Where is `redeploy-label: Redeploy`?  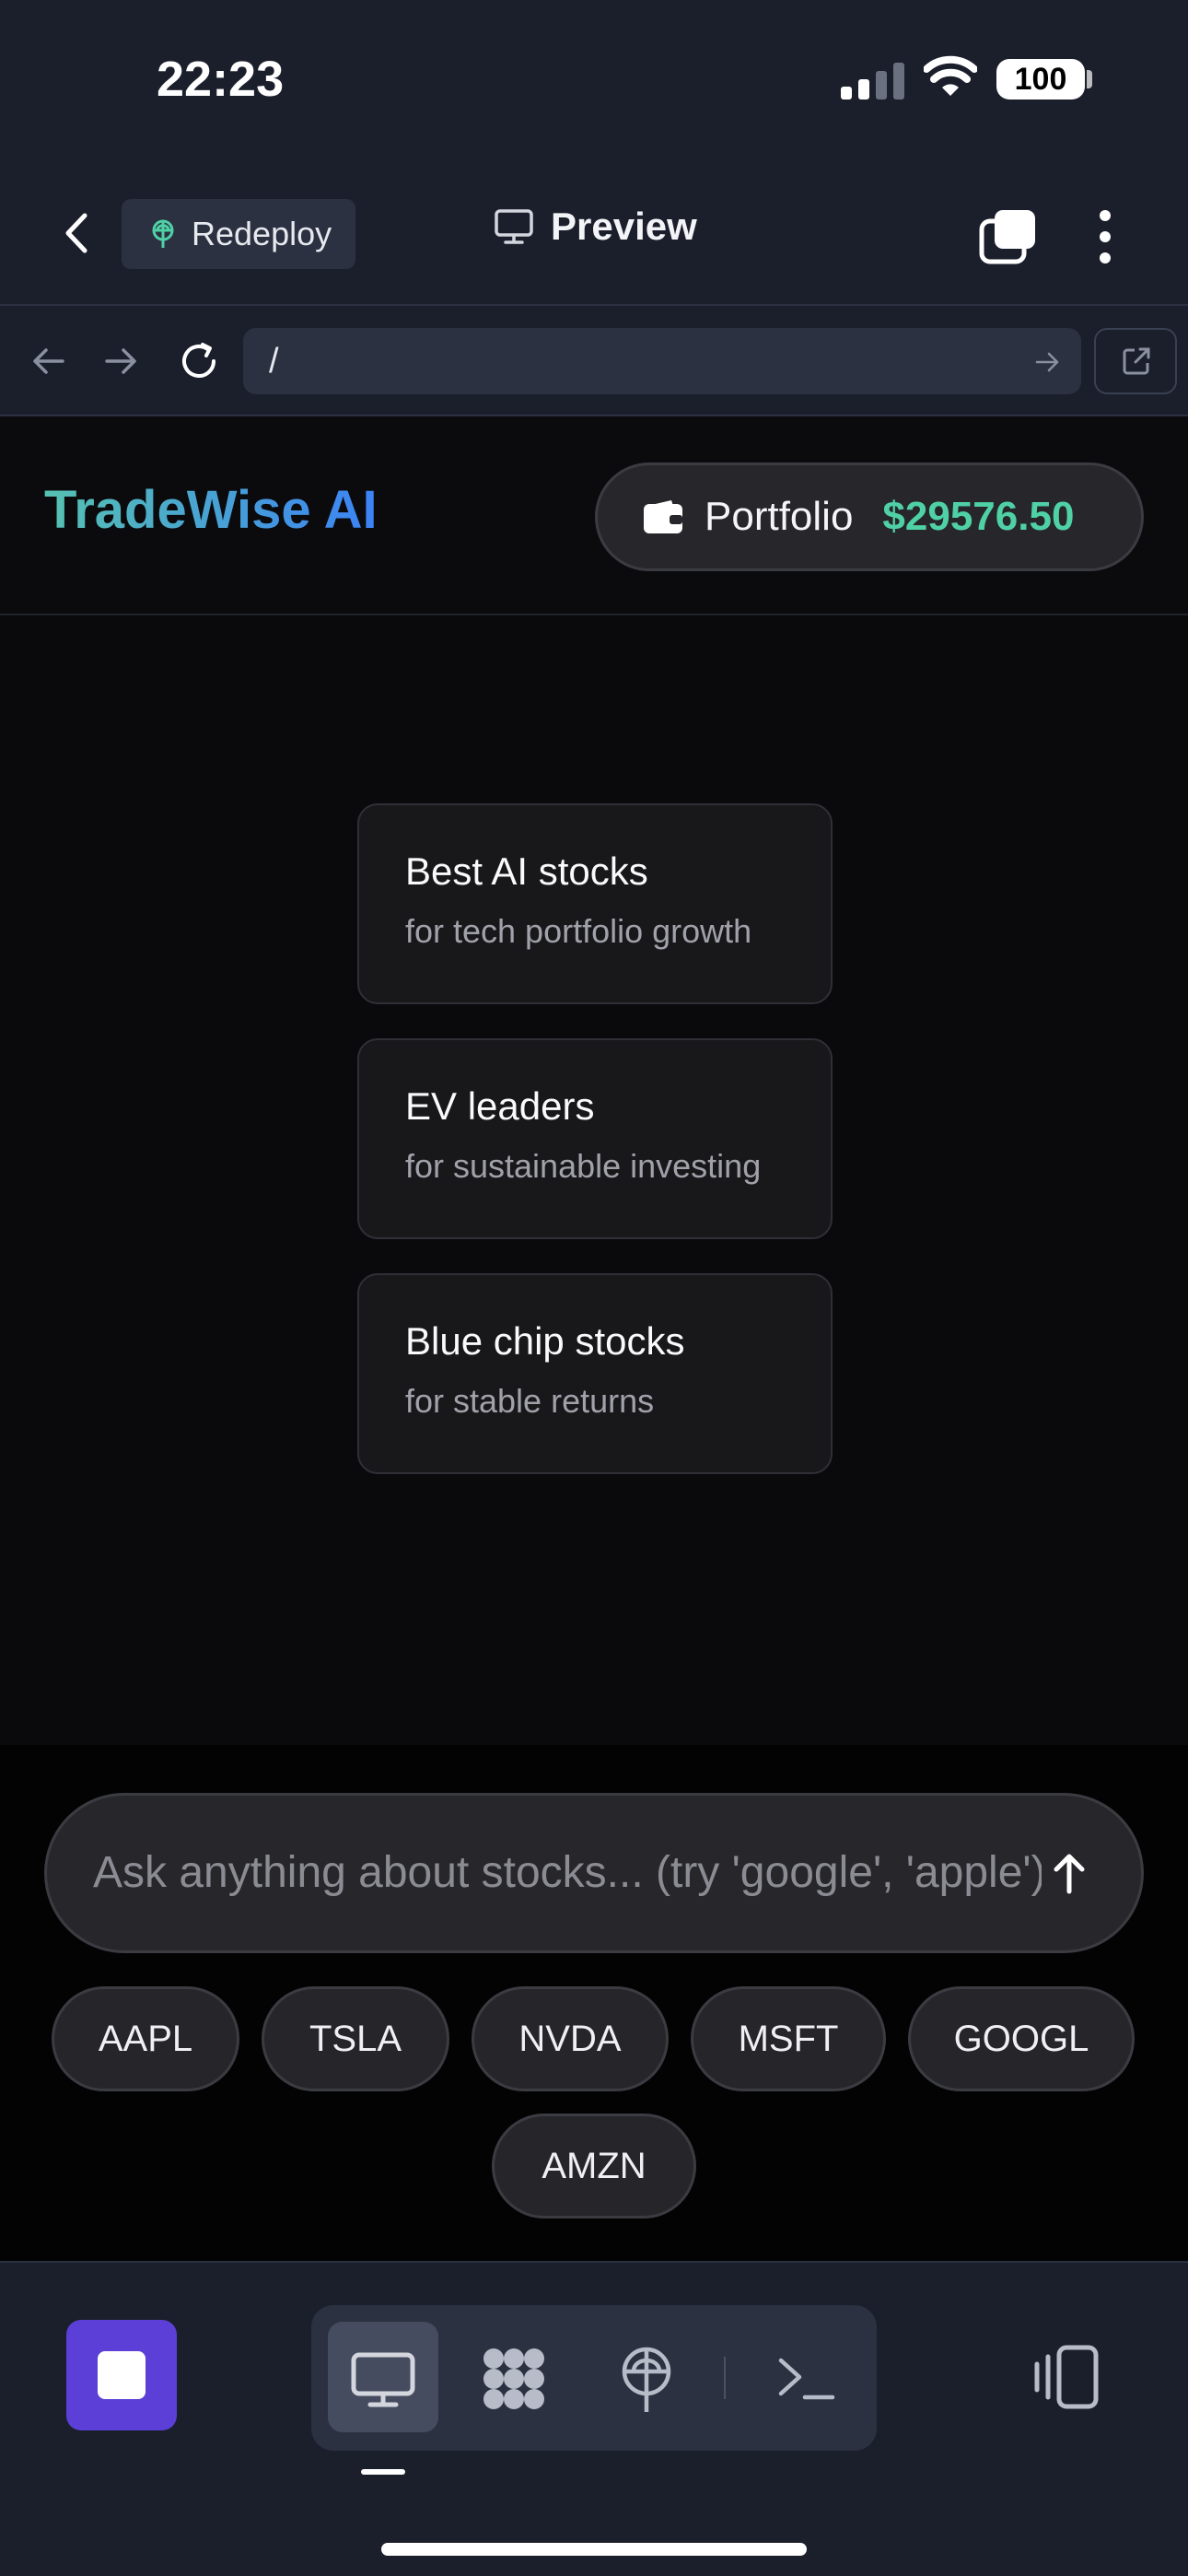 redeploy-label: Redeploy is located at coordinates (262, 233).